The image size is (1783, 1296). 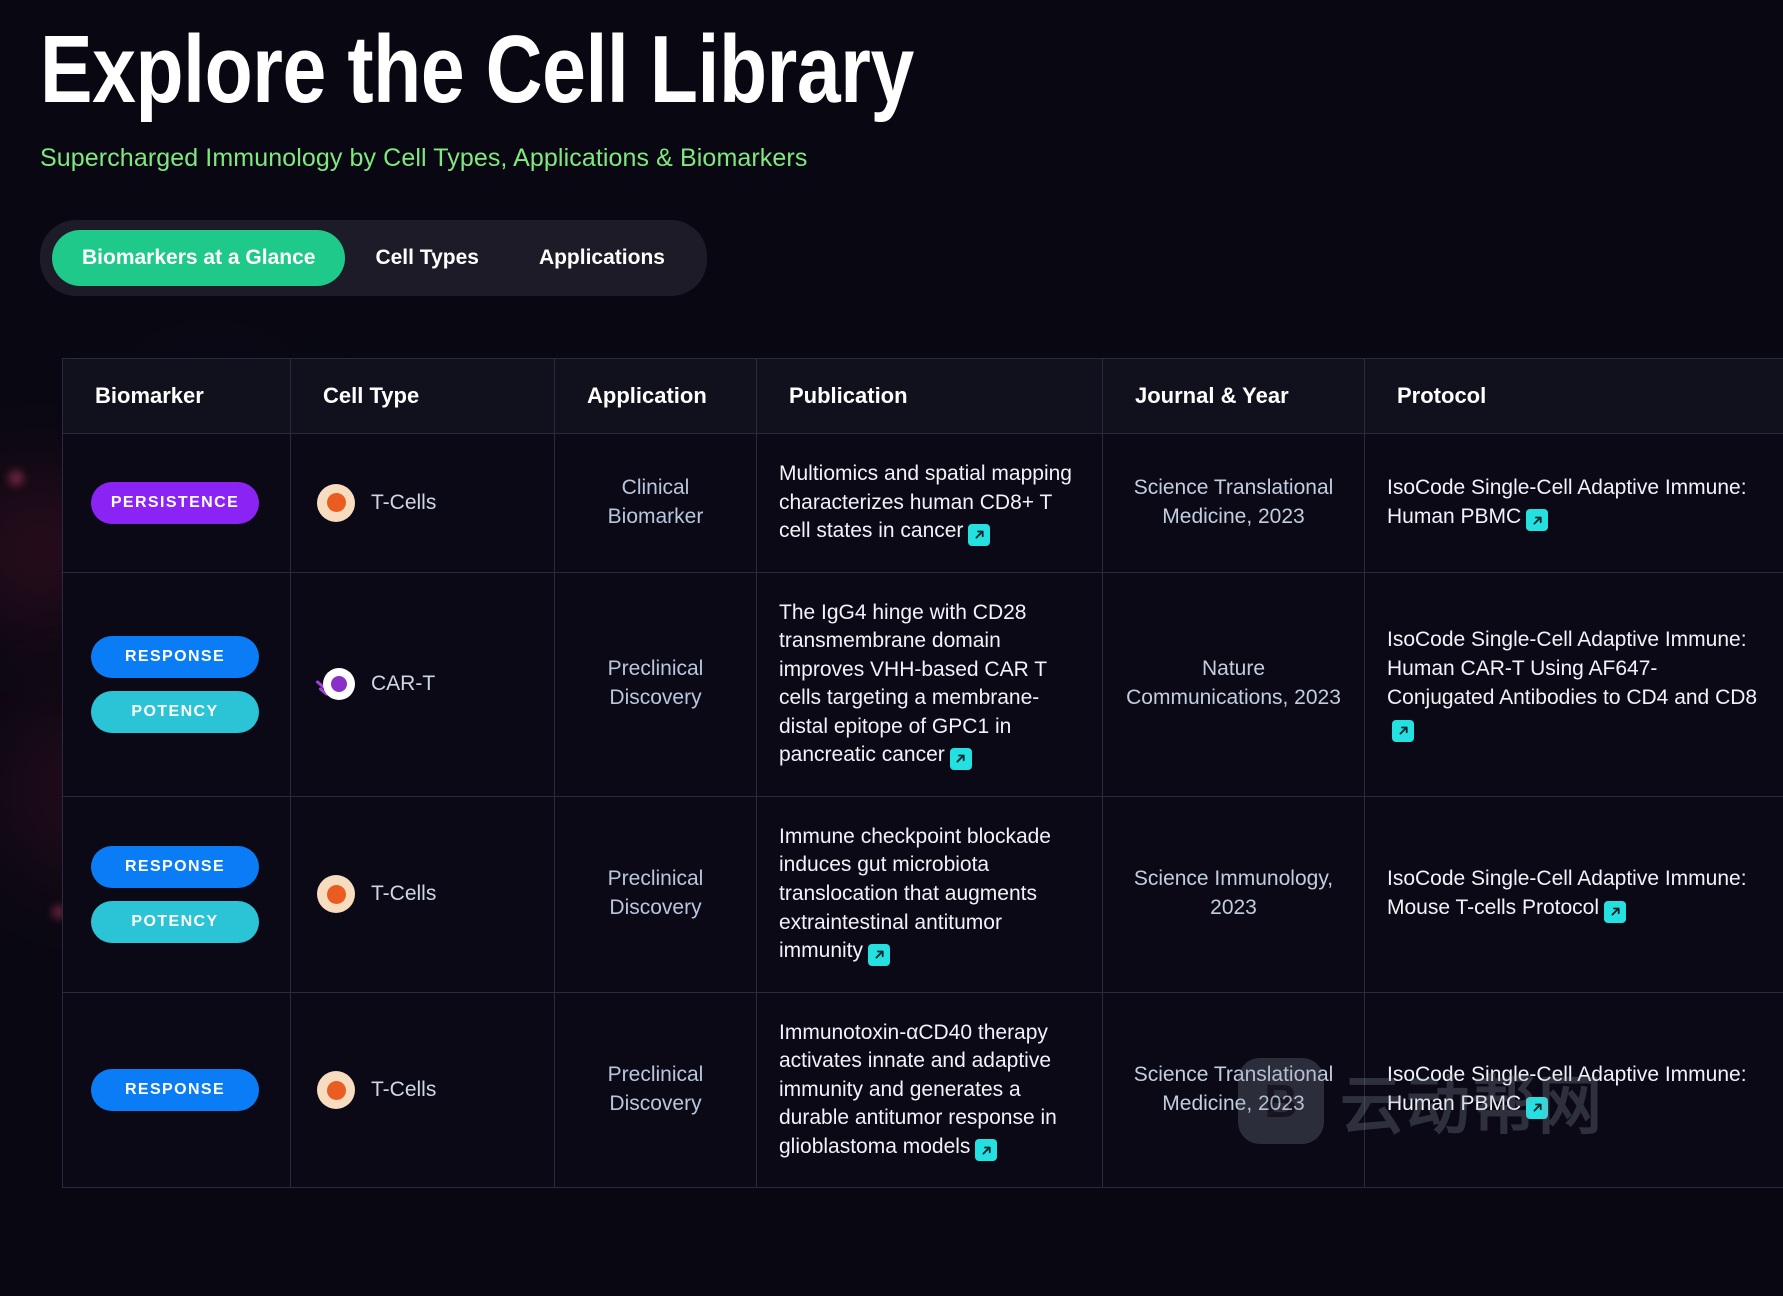 What do you see at coordinates (403, 684) in the screenshot?
I see `cell-type-label: CAR-T` at bounding box center [403, 684].